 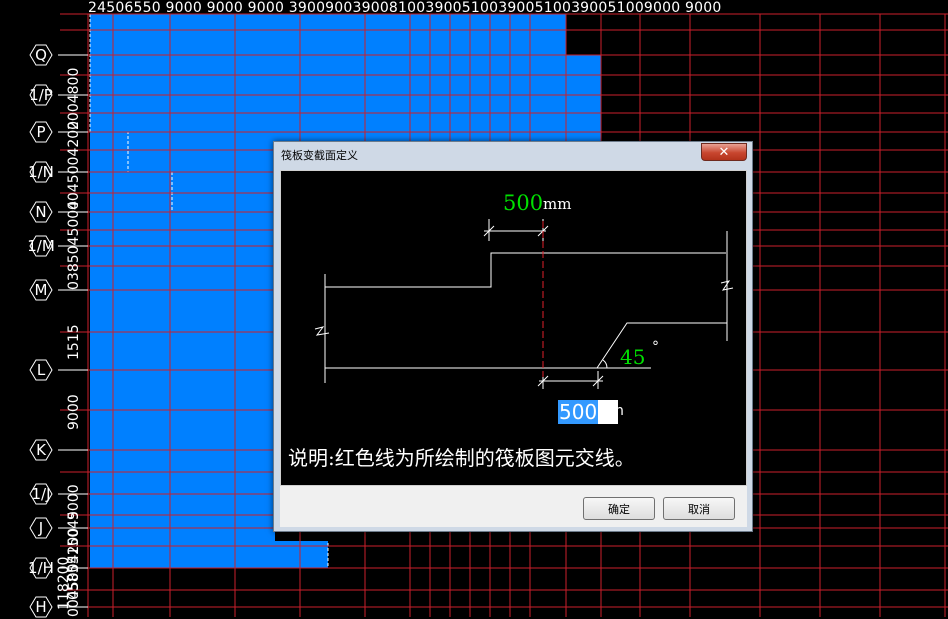 What do you see at coordinates (524, 304) in the screenshot?
I see `section-diagram` at bounding box center [524, 304].